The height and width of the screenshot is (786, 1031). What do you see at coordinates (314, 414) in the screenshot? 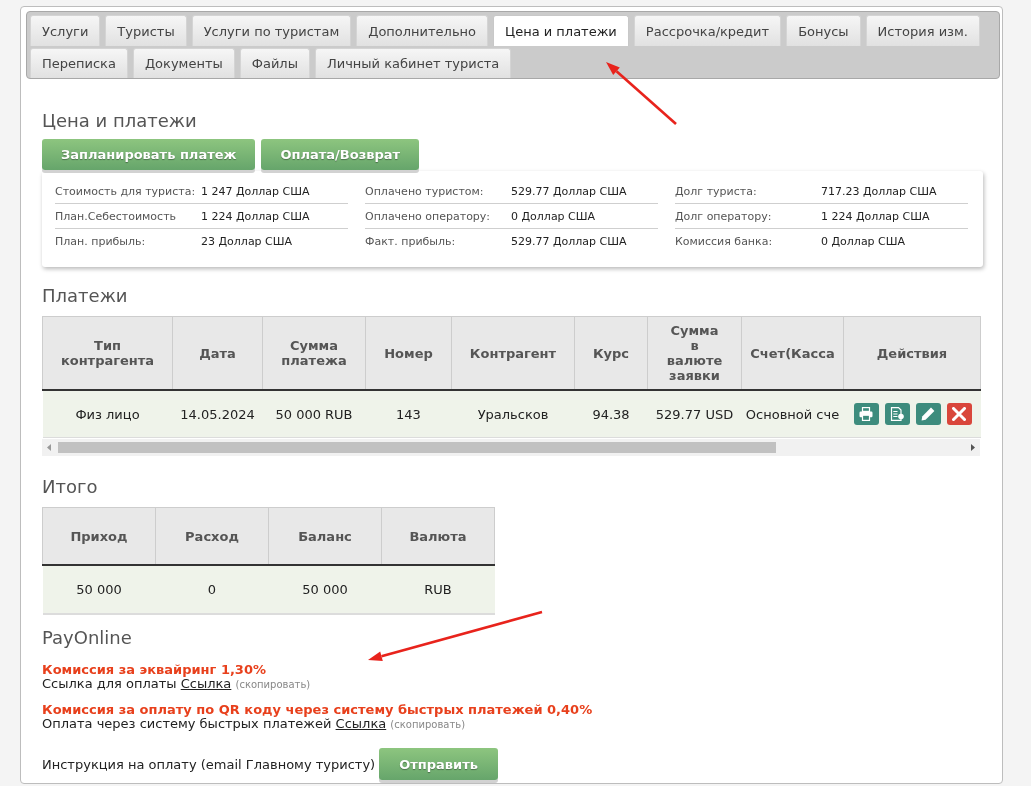
I see `table-cell: 50 000 RUB` at bounding box center [314, 414].